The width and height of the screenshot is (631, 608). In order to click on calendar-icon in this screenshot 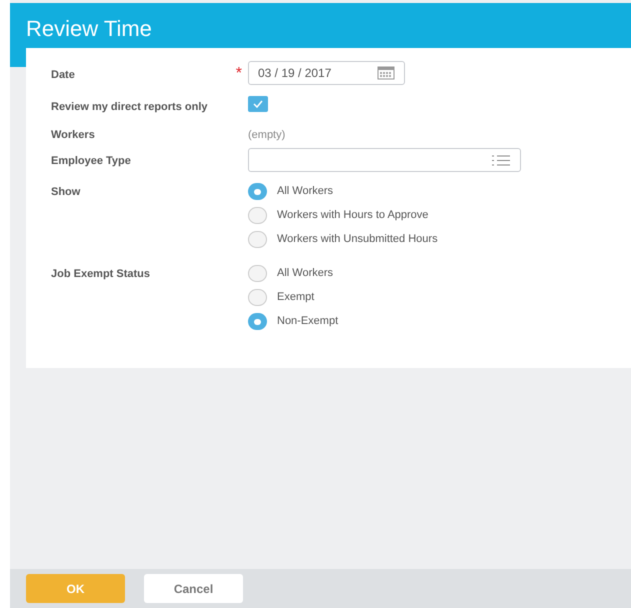, I will do `click(386, 73)`.